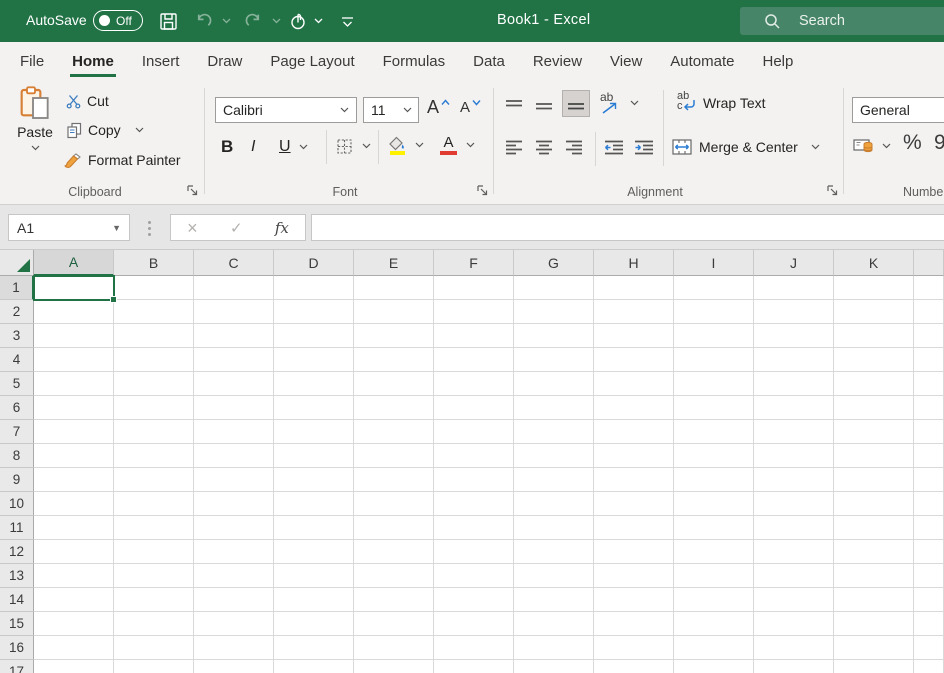 Image resolution: width=944 pixels, height=673 pixels. I want to click on cell-A4, so click(74, 360).